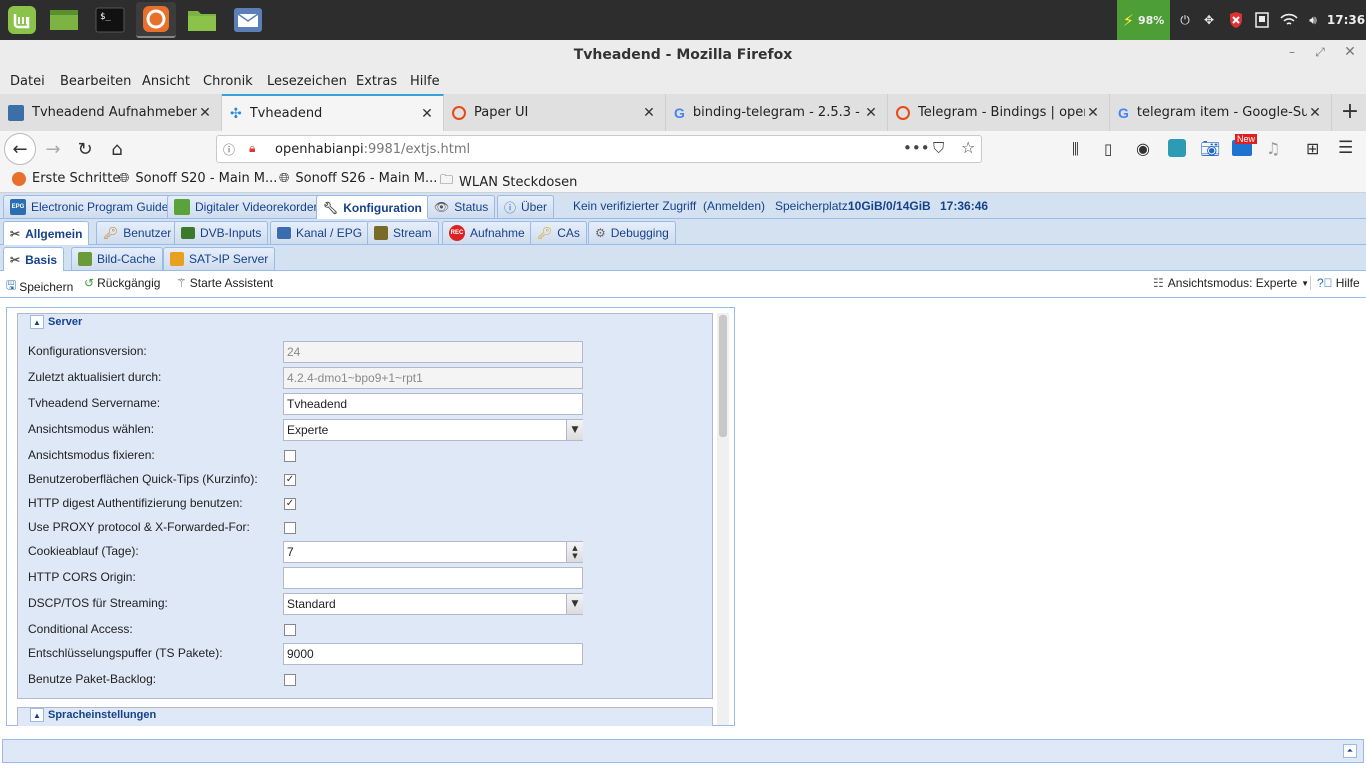  What do you see at coordinates (166, 81) in the screenshot?
I see `menu-ansicht: Ansicht` at bounding box center [166, 81].